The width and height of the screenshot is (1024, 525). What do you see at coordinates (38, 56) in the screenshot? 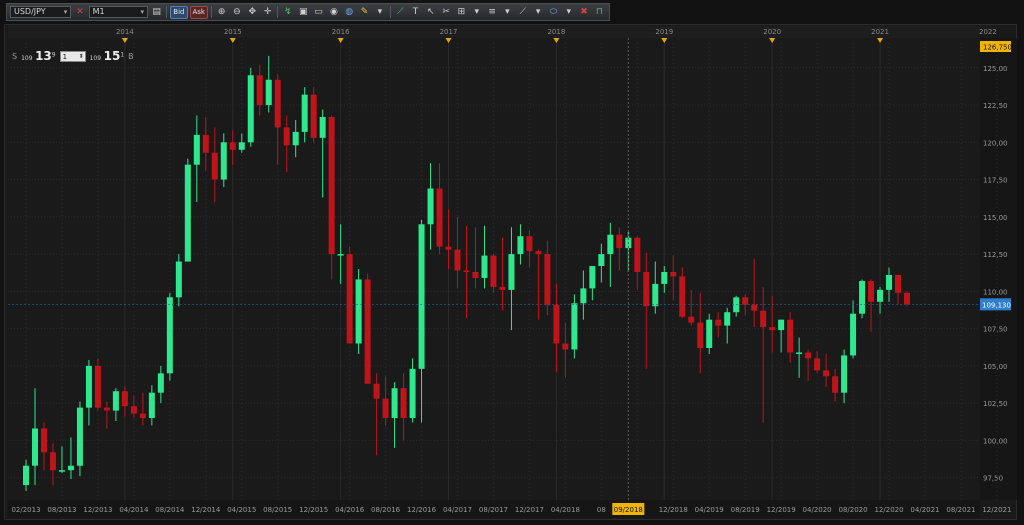
I see `sell-price: 109 139` at bounding box center [38, 56].